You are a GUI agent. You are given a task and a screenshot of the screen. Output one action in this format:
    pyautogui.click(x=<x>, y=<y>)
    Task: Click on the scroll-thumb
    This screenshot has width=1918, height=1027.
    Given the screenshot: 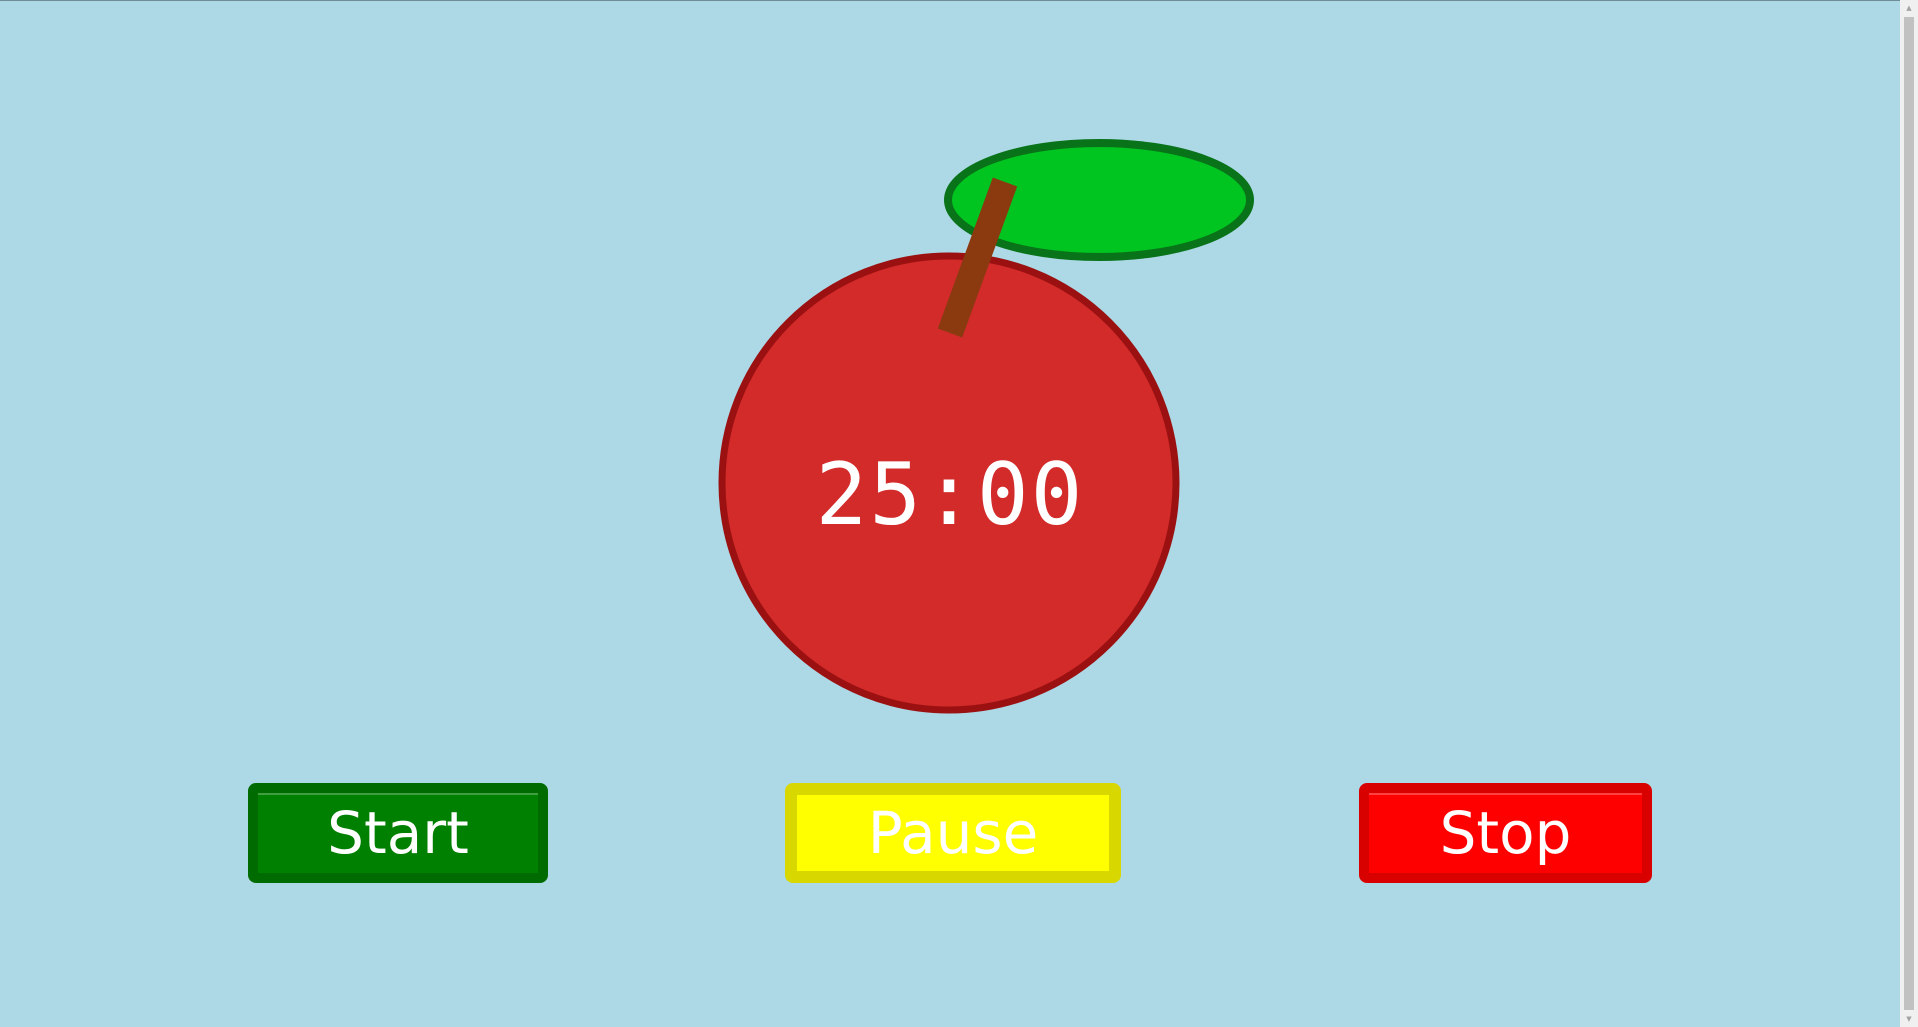 What is the action you would take?
    pyautogui.click(x=1909, y=513)
    